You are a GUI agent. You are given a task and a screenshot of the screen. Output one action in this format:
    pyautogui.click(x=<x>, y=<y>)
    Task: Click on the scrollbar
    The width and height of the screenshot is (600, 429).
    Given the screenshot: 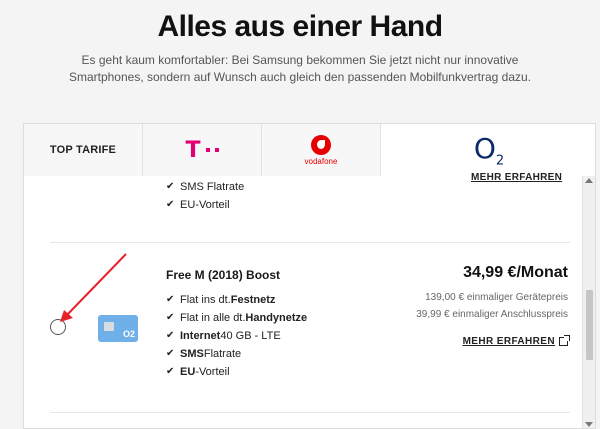 What is the action you would take?
    pyautogui.click(x=588, y=302)
    